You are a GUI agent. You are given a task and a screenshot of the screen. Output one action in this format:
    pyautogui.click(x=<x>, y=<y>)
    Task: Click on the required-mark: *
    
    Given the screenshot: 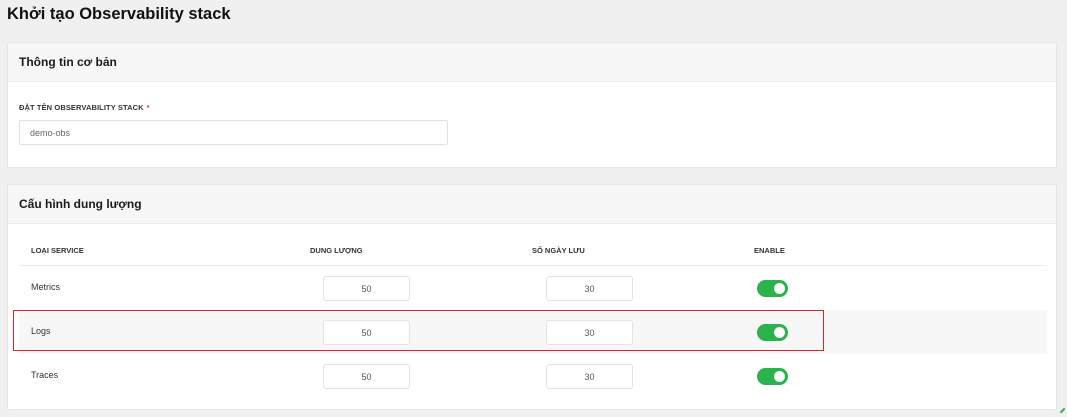 What is the action you would take?
    pyautogui.click(x=148, y=107)
    